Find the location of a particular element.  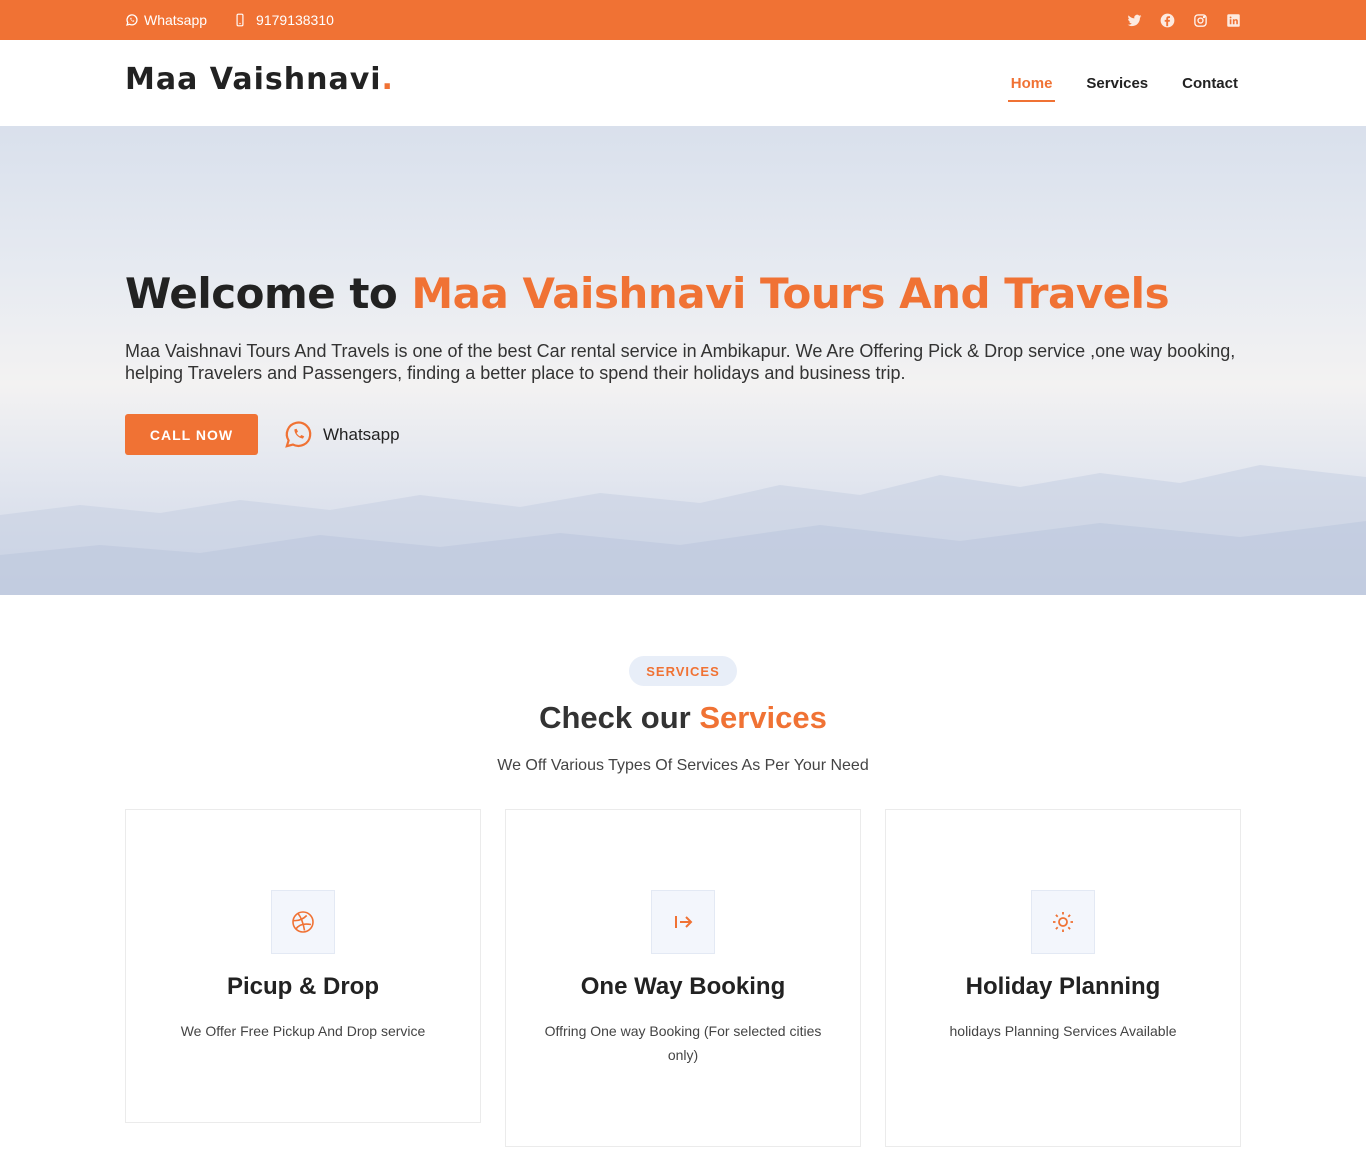

hero-title-prefix: Welcome to is located at coordinates (268, 293).